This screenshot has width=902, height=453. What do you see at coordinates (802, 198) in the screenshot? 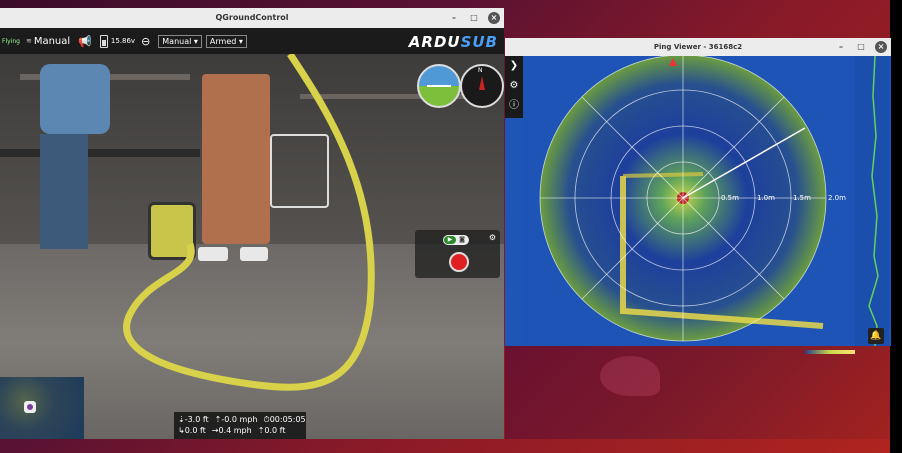
I see `range-label: 1.5m` at bounding box center [802, 198].